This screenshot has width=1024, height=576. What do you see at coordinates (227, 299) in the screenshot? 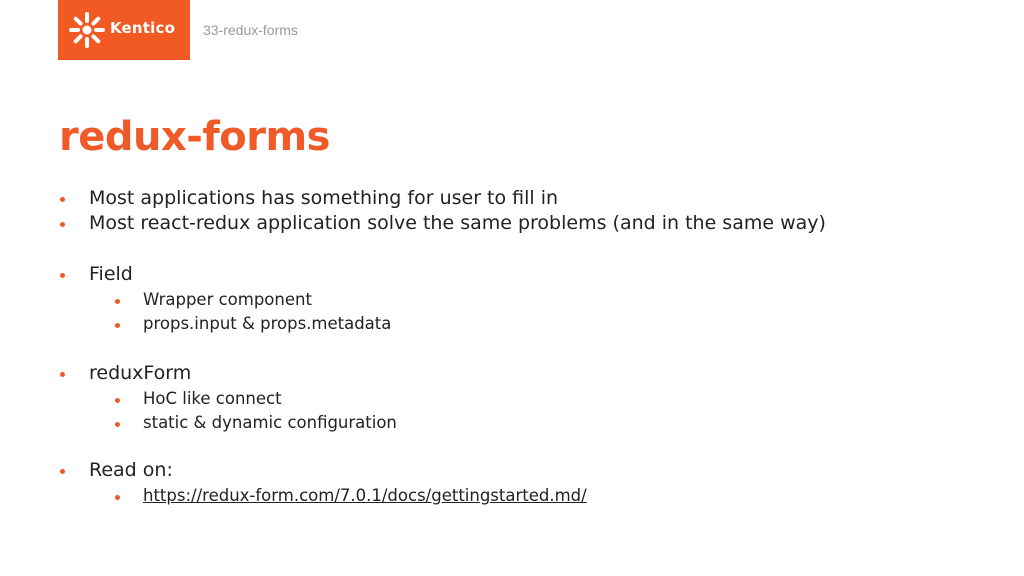
I see `bullet-text: Wrapper component` at bounding box center [227, 299].